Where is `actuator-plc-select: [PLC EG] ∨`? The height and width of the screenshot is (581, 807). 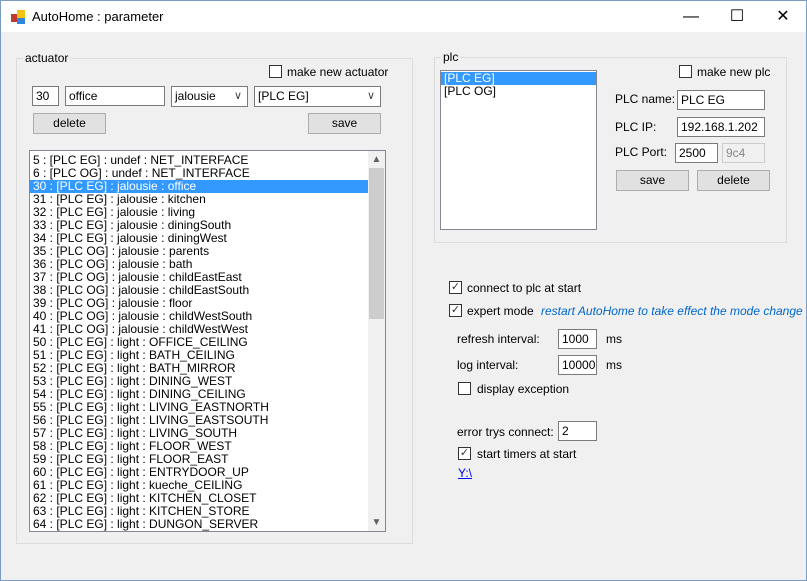 actuator-plc-select: [PLC EG] ∨ is located at coordinates (317, 96).